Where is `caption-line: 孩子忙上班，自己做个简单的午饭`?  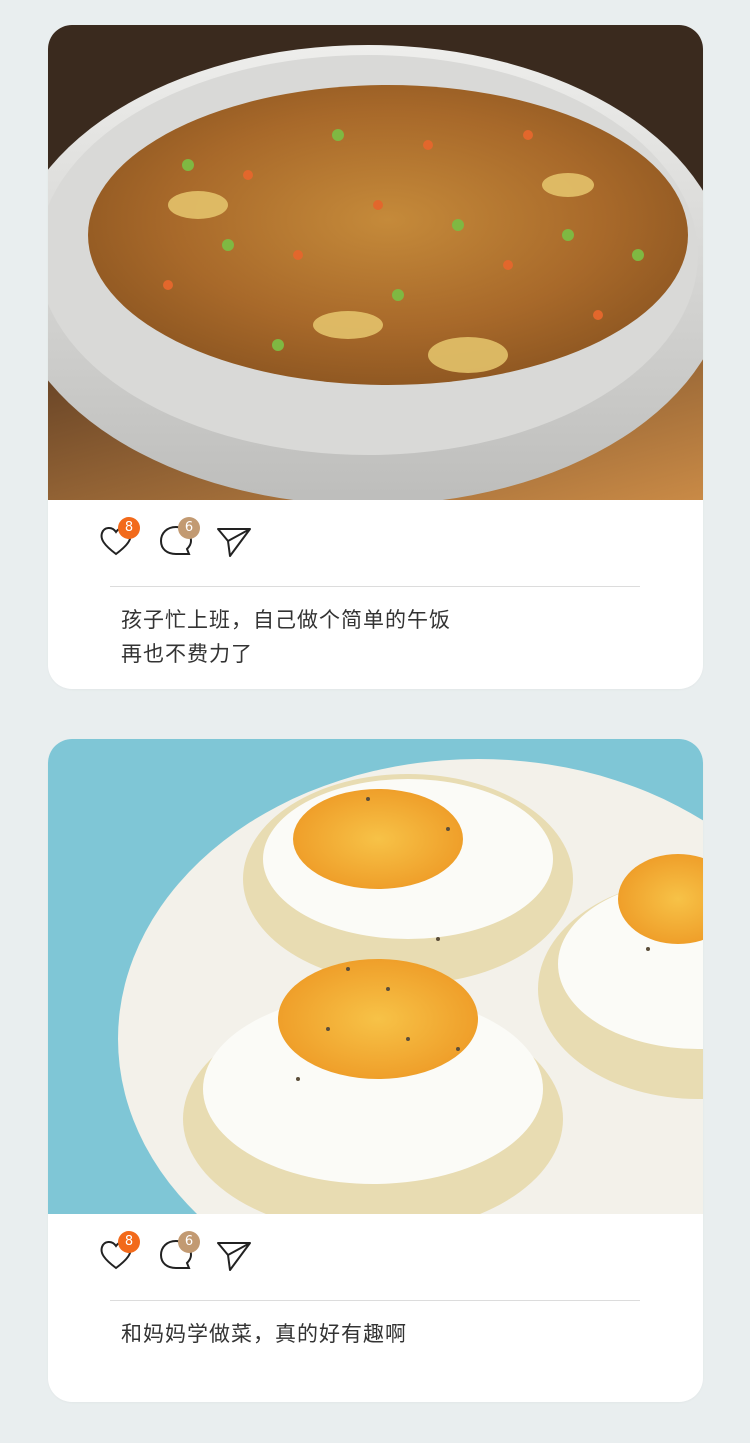
caption-line: 孩子忙上班，自己做个简单的午饭 is located at coordinates (286, 620).